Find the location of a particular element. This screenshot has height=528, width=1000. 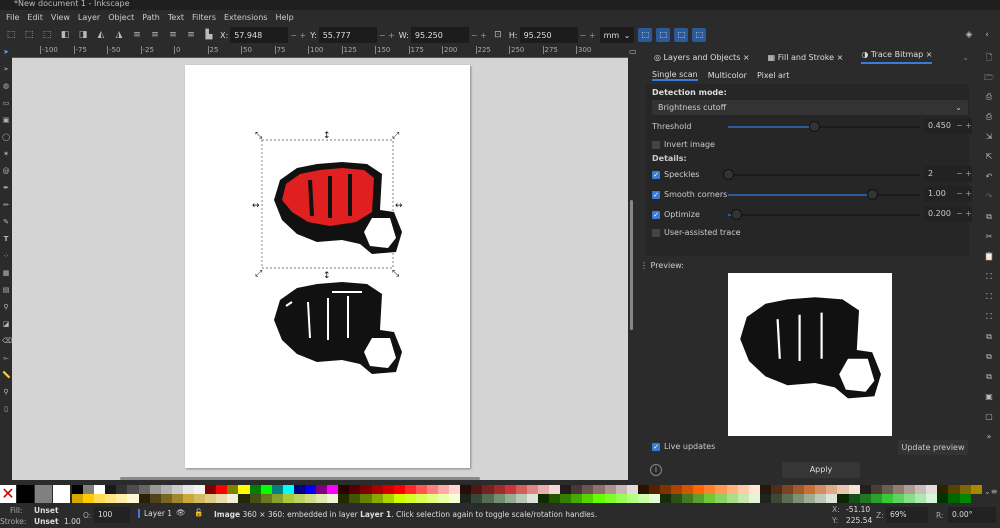

dropper-tool-icon: ⚲ is located at coordinates (6, 310).